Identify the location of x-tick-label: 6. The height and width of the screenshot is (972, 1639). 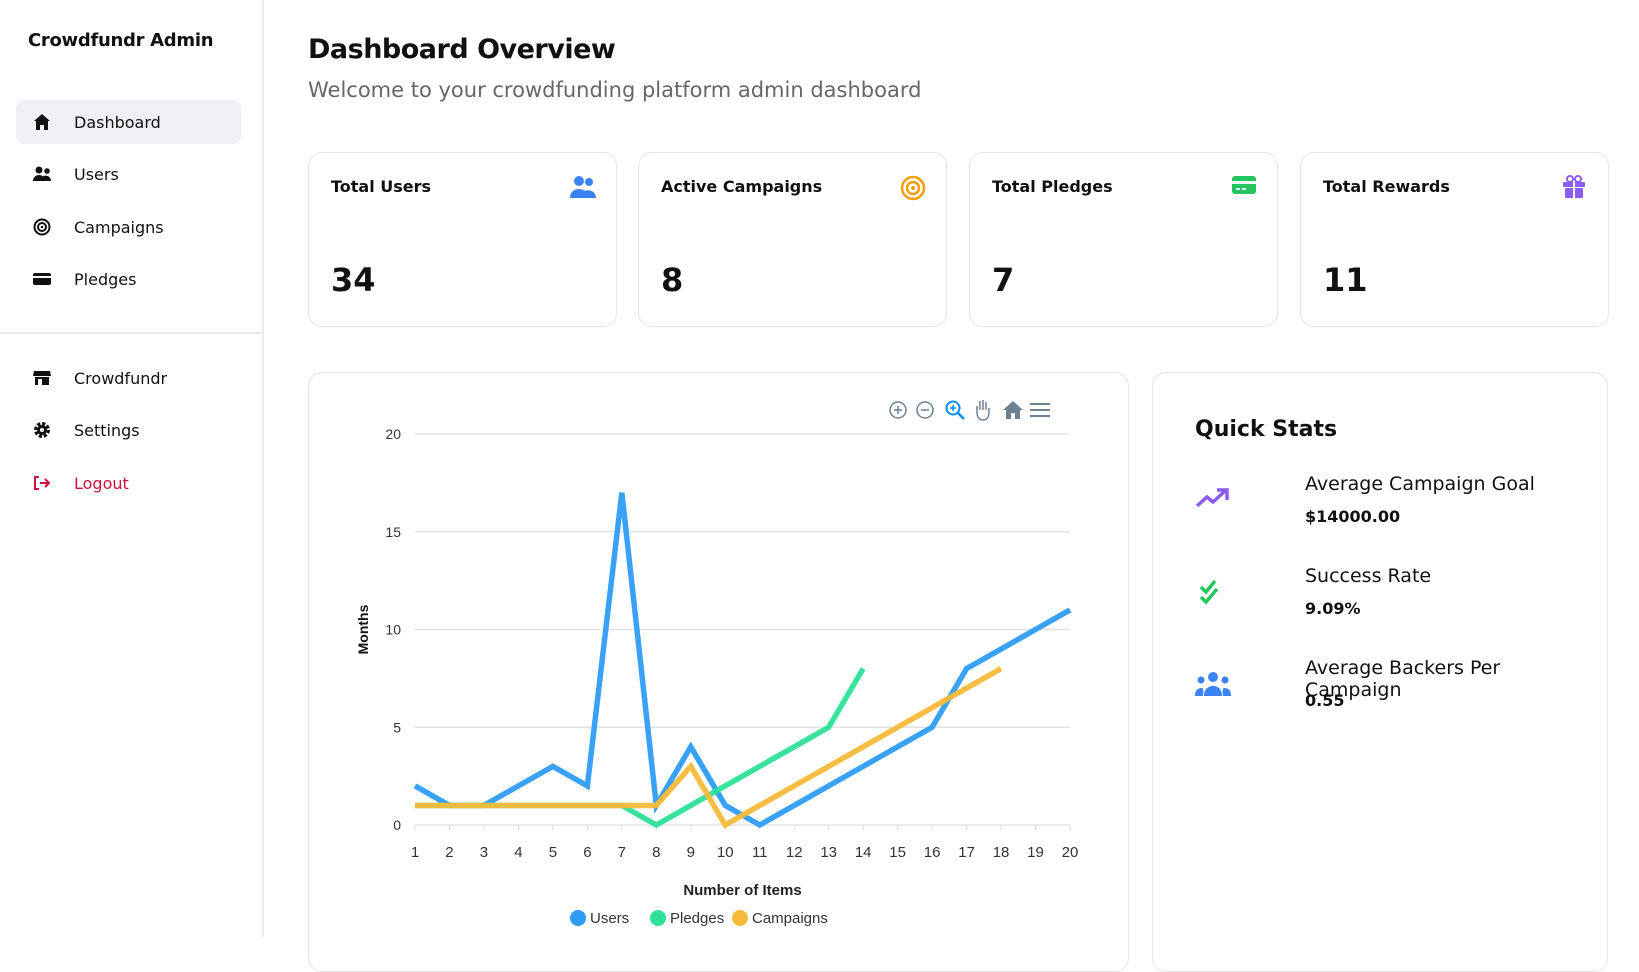
(587, 852).